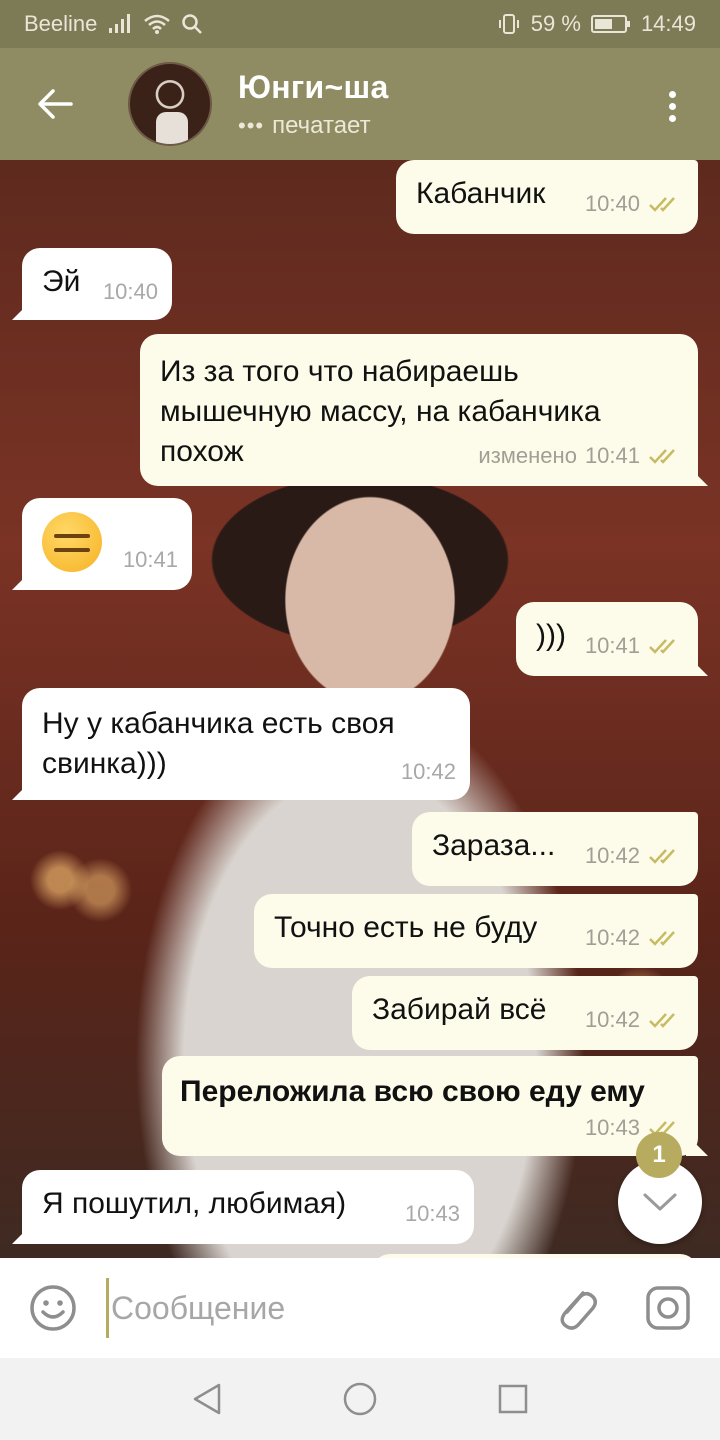 The height and width of the screenshot is (1440, 720). I want to click on nav-back-button, so click(207, 1399).